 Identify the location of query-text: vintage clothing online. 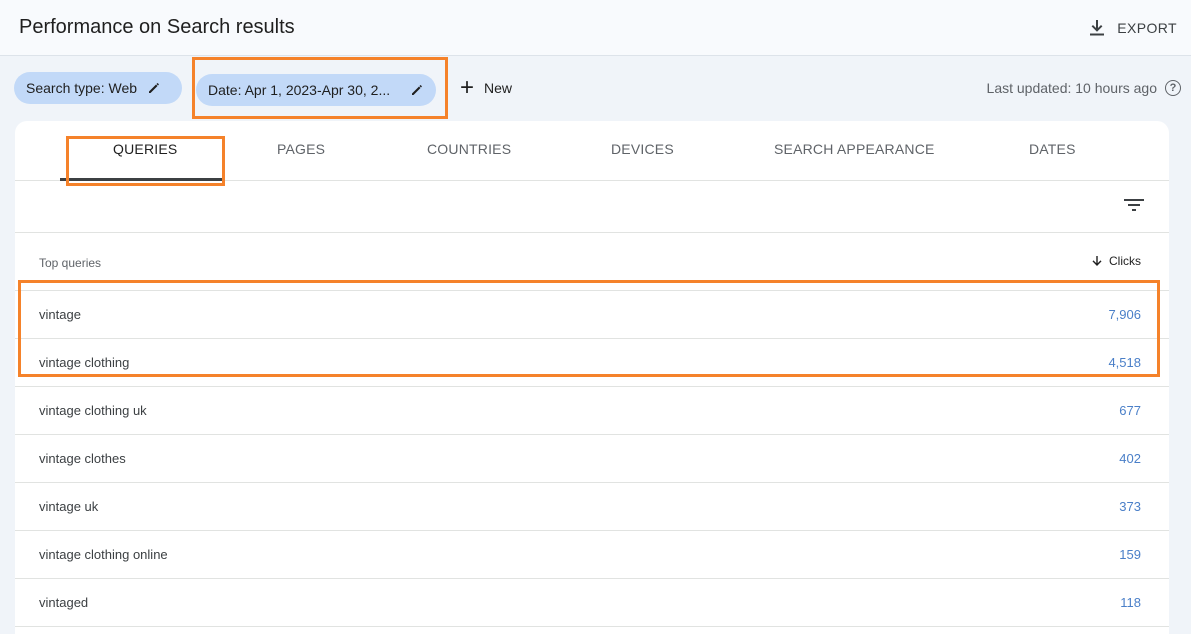
(103, 554).